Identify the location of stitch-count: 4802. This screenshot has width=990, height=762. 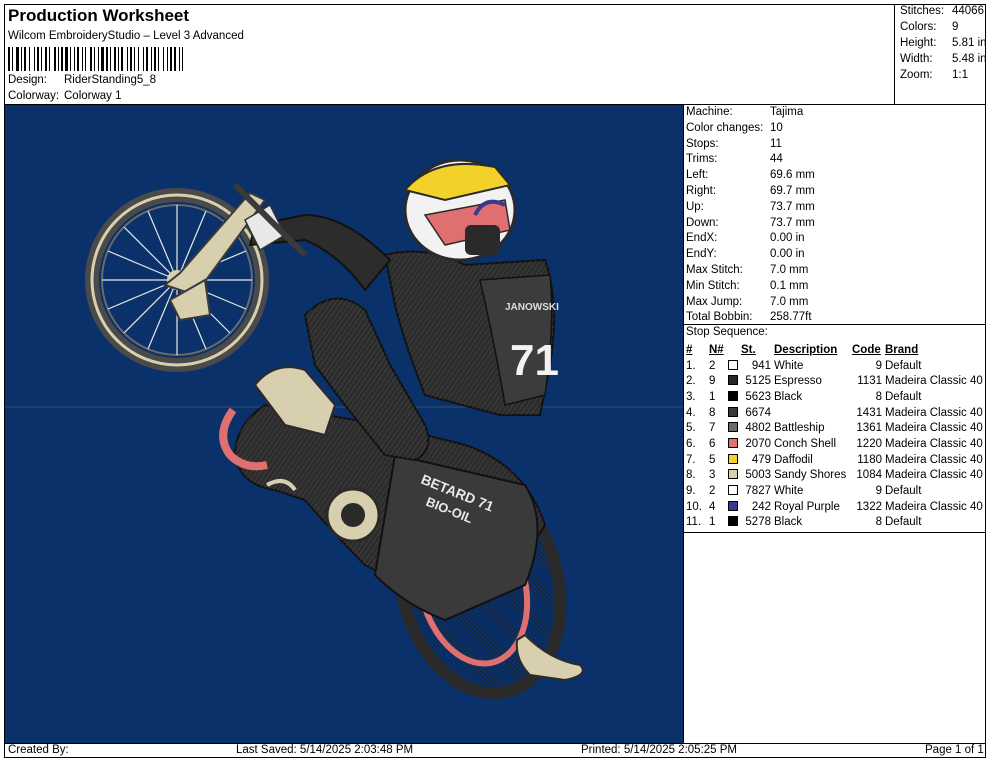
(758, 428).